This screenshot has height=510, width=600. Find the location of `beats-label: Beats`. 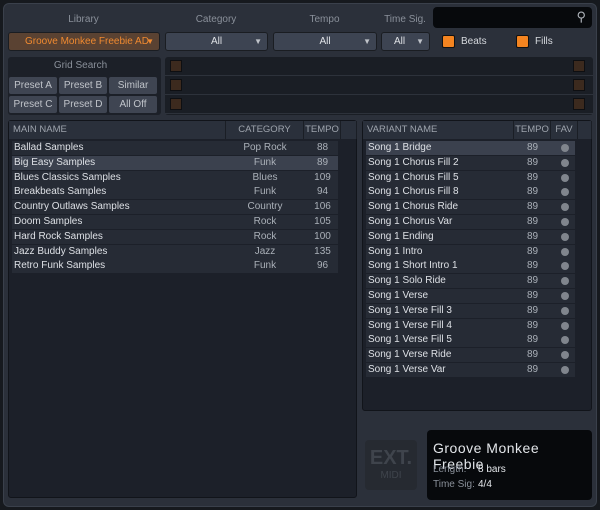

beats-label: Beats is located at coordinates (474, 41).